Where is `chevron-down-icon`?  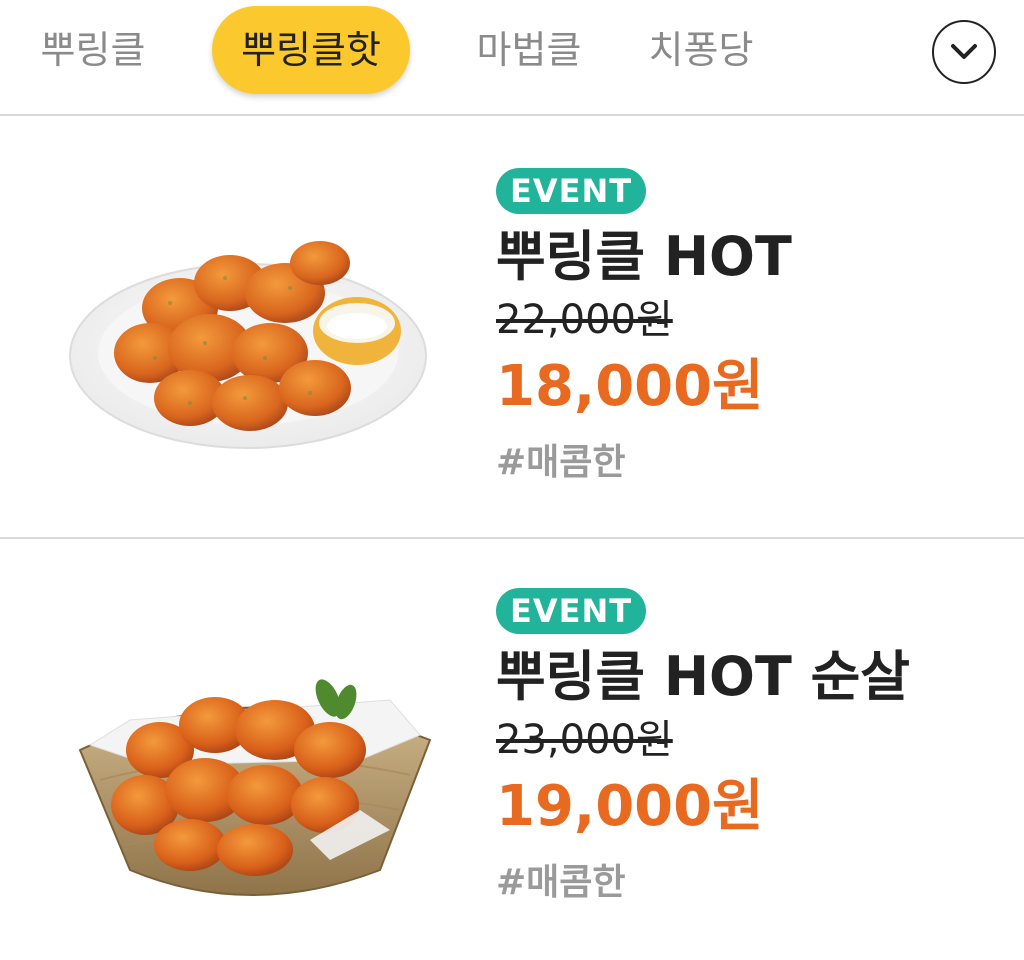 chevron-down-icon is located at coordinates (964, 51).